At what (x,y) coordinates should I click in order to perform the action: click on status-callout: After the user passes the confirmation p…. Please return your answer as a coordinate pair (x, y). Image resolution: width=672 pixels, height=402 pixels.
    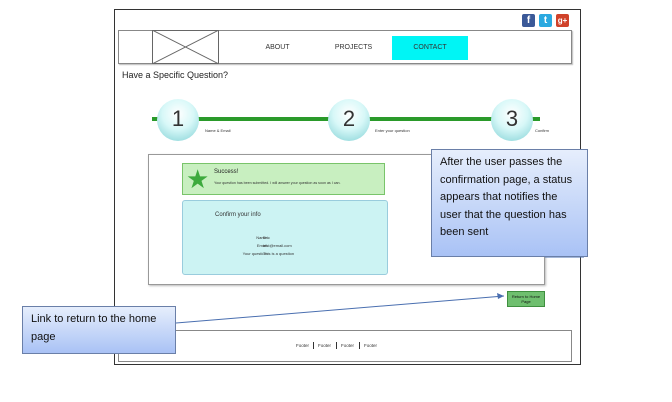
    Looking at the image, I should click on (509, 203).